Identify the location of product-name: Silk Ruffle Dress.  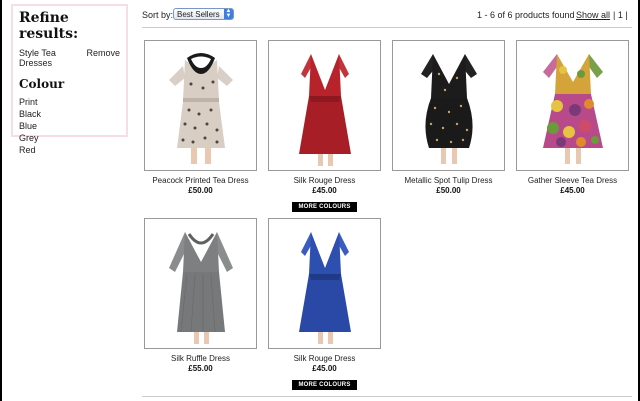
(200, 358).